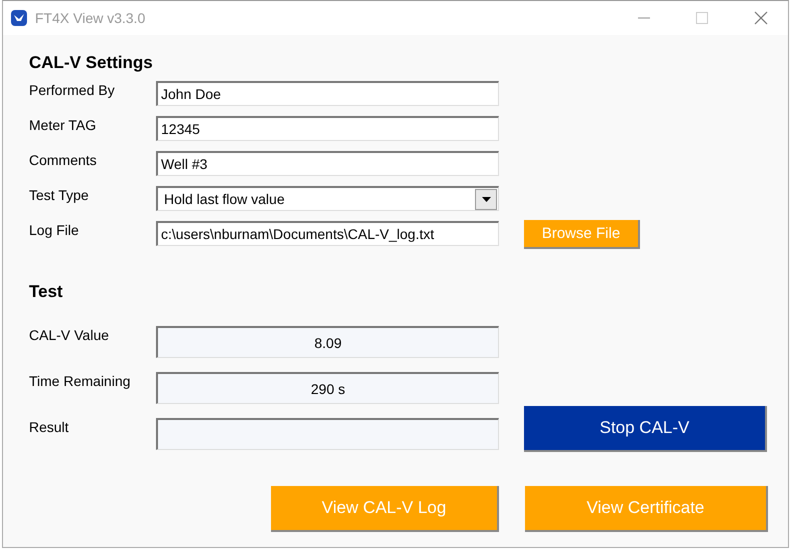 This screenshot has height=550, width=791. What do you see at coordinates (90, 18) in the screenshot?
I see `window-title: FT4X View v3.3.0` at bounding box center [90, 18].